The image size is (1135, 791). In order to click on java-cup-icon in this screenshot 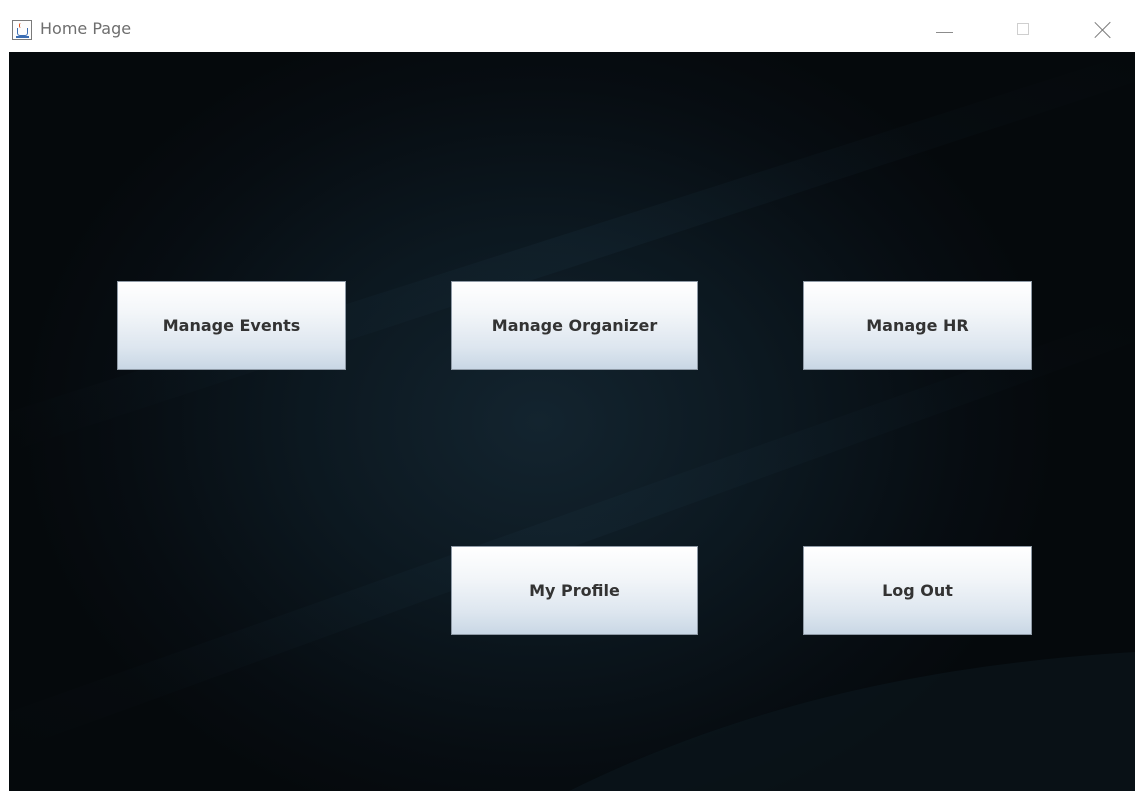, I will do `click(22, 30)`.